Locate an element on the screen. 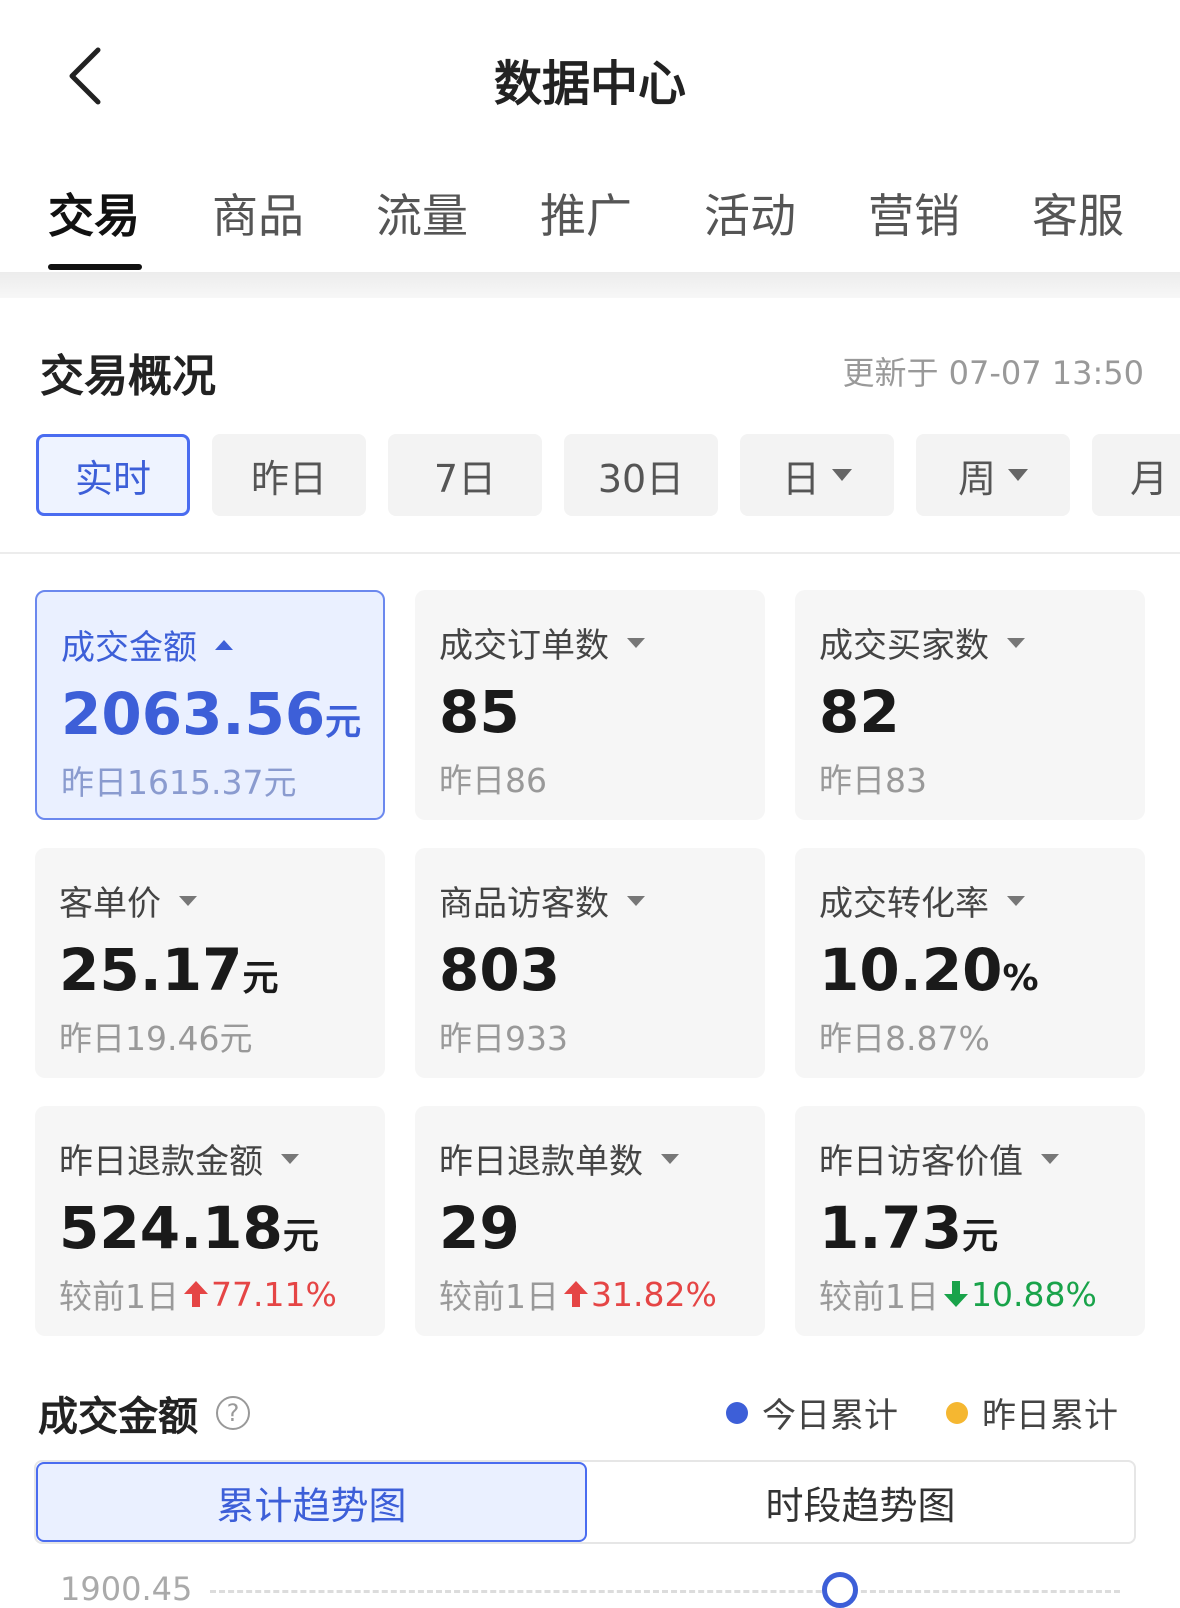 This screenshot has width=1180, height=1608. metric-compare: 昨日933 is located at coordinates (503, 1038).